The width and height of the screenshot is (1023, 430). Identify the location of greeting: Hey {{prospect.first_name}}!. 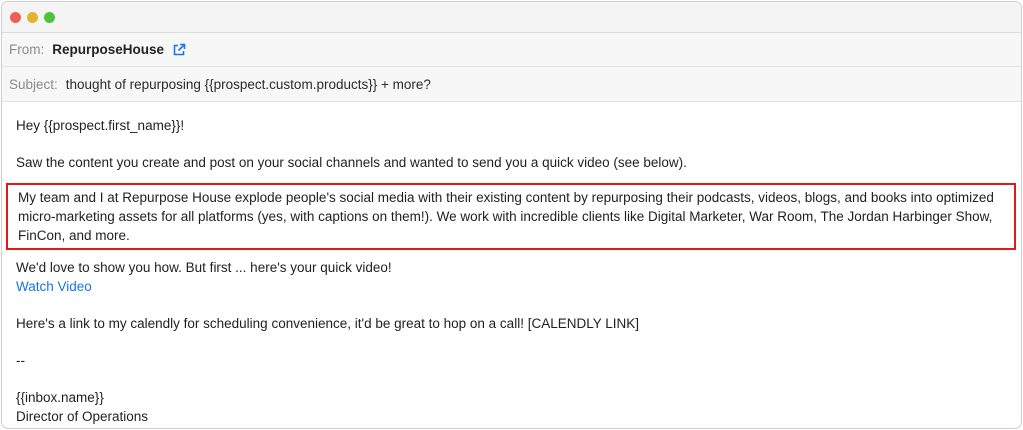
(100, 125).